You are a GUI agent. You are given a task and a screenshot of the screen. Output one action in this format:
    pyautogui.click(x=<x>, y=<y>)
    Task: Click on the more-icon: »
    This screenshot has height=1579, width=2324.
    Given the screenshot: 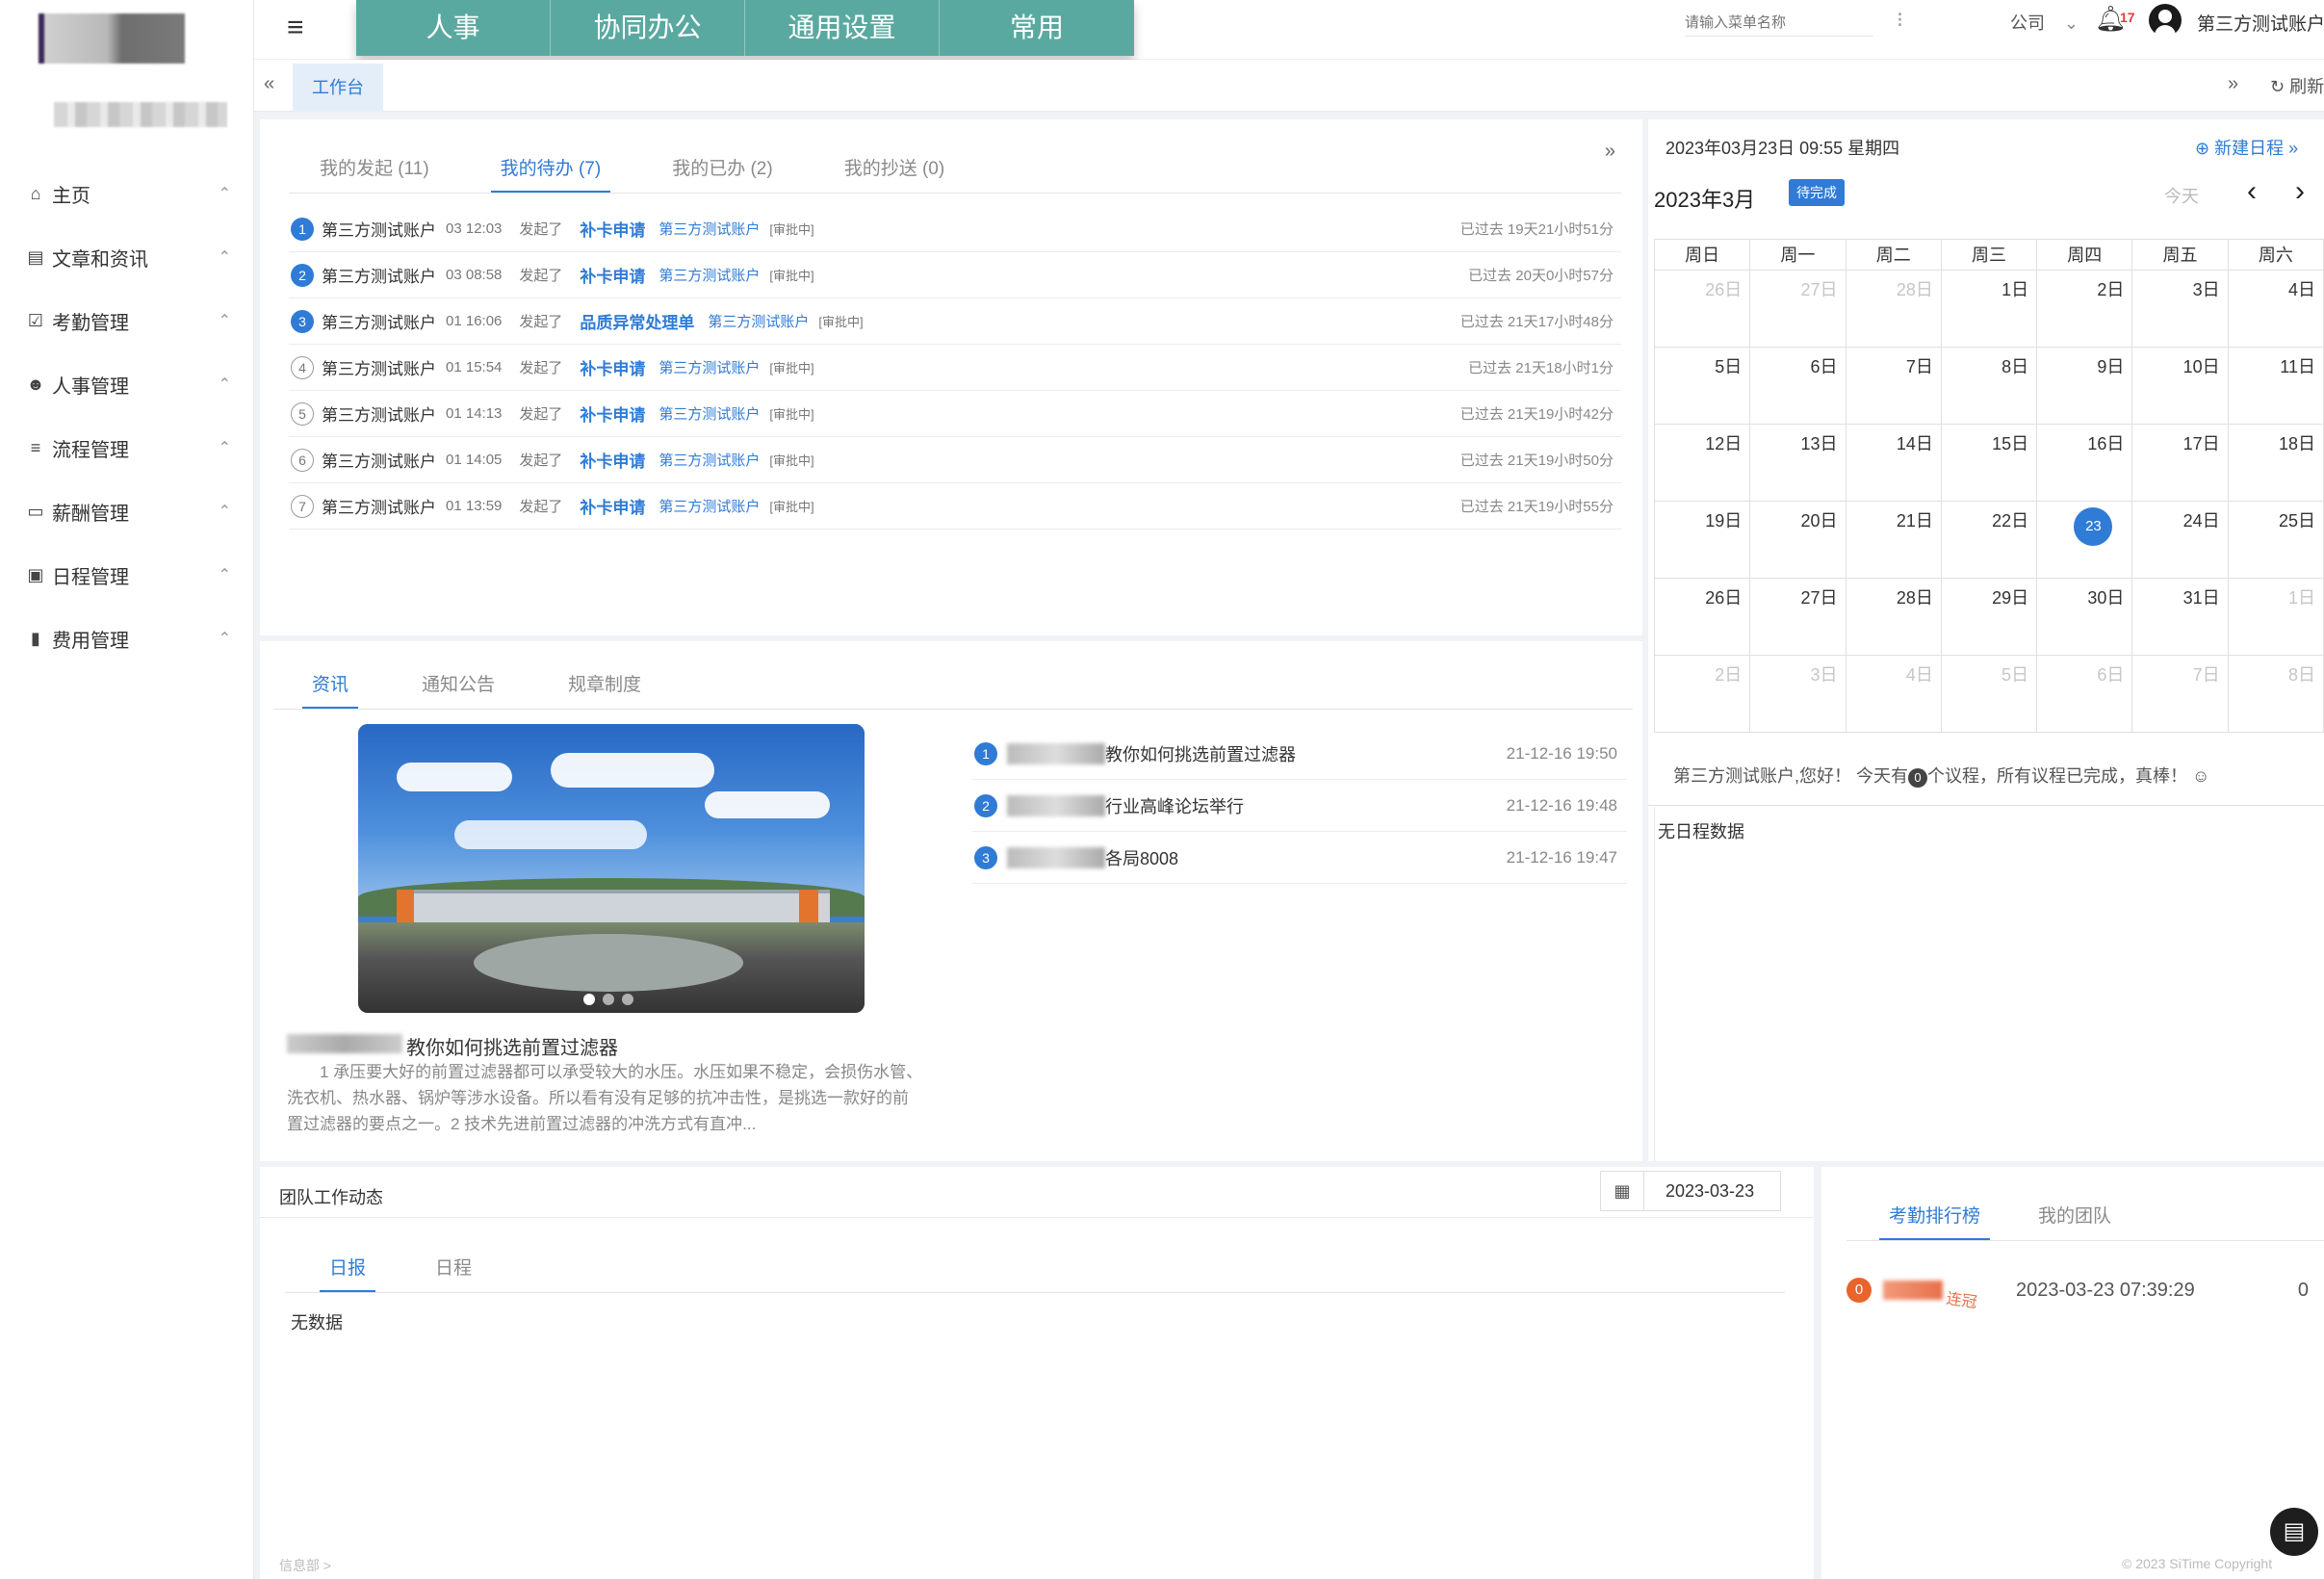 What is the action you would take?
    pyautogui.click(x=1610, y=152)
    